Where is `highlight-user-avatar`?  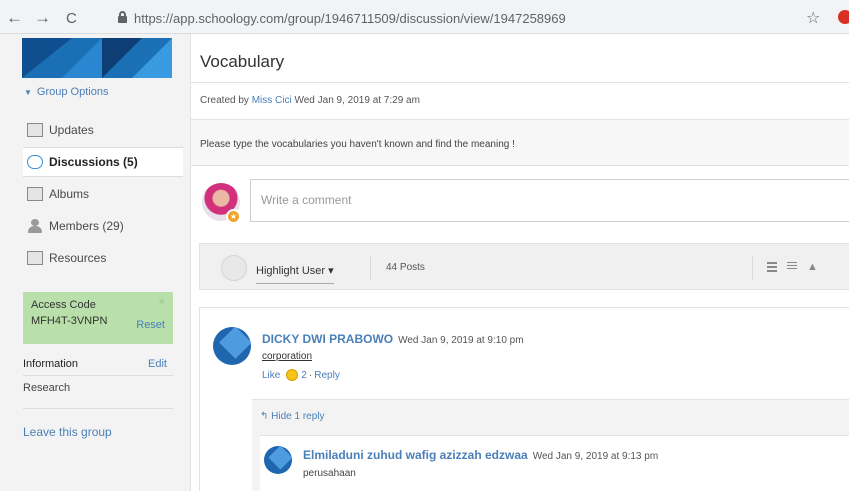
highlight-user-avatar is located at coordinates (234, 268).